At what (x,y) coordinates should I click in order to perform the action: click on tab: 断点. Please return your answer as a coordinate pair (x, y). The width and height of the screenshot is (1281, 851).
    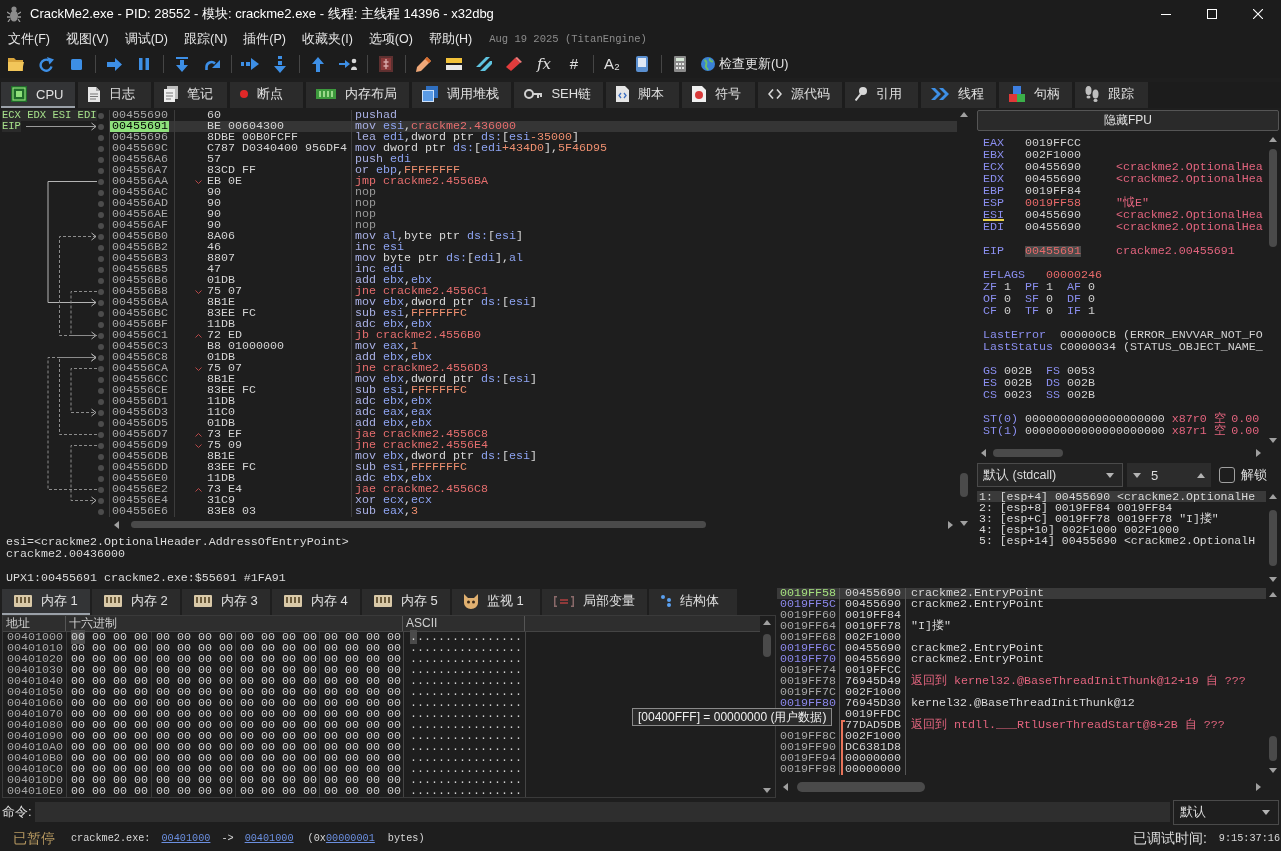
    Looking at the image, I should click on (267, 95).